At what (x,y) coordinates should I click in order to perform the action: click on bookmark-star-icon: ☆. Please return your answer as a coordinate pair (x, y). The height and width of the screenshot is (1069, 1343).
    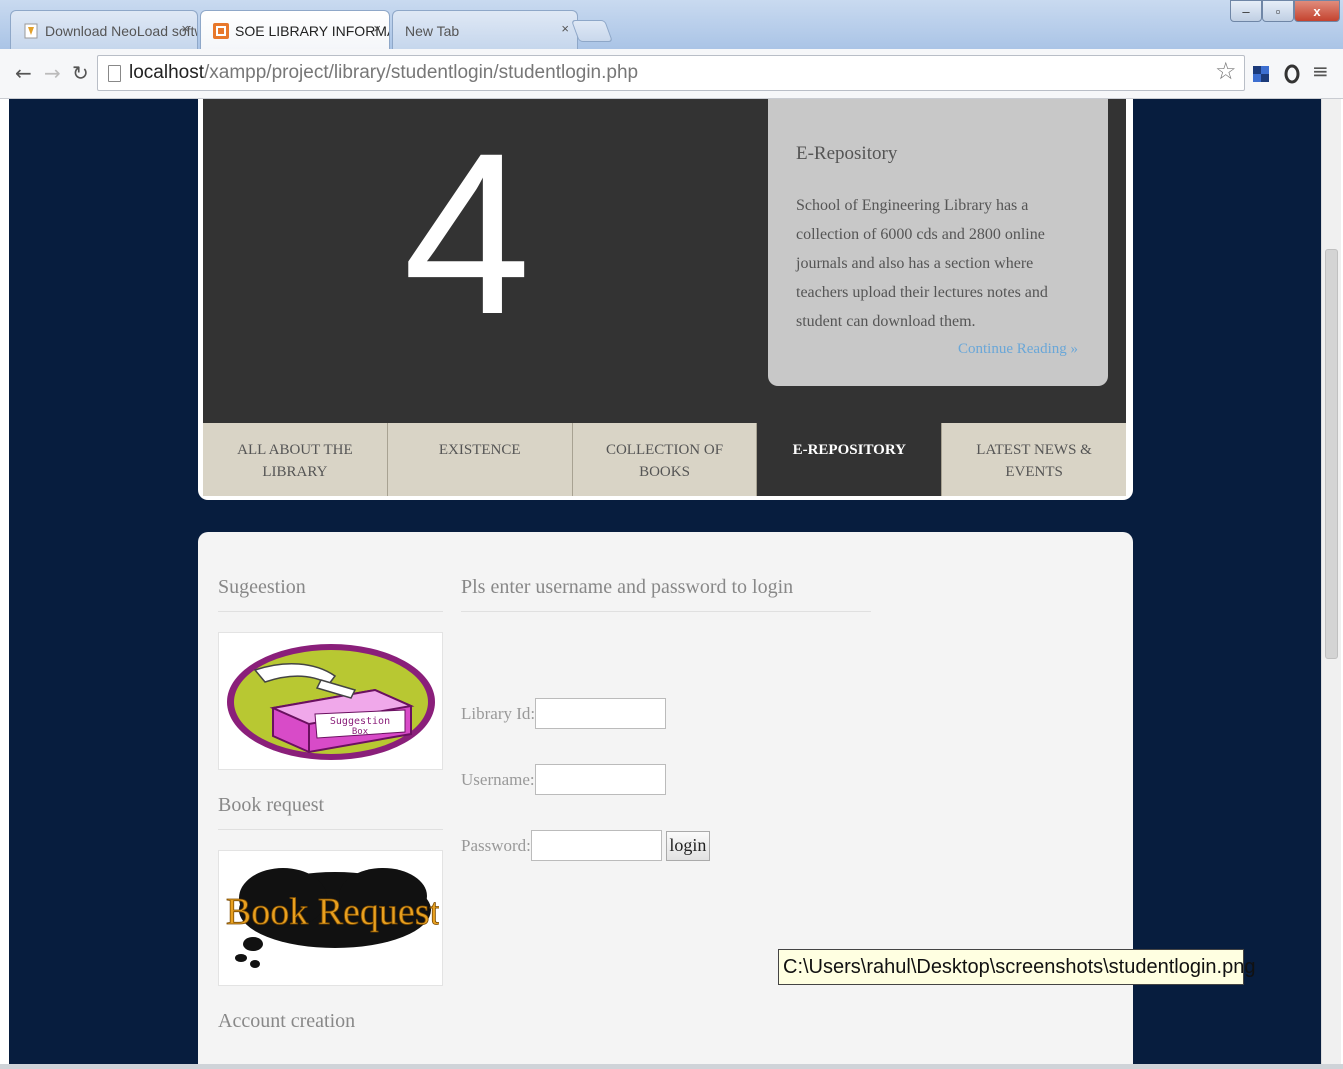
    Looking at the image, I should click on (1226, 71).